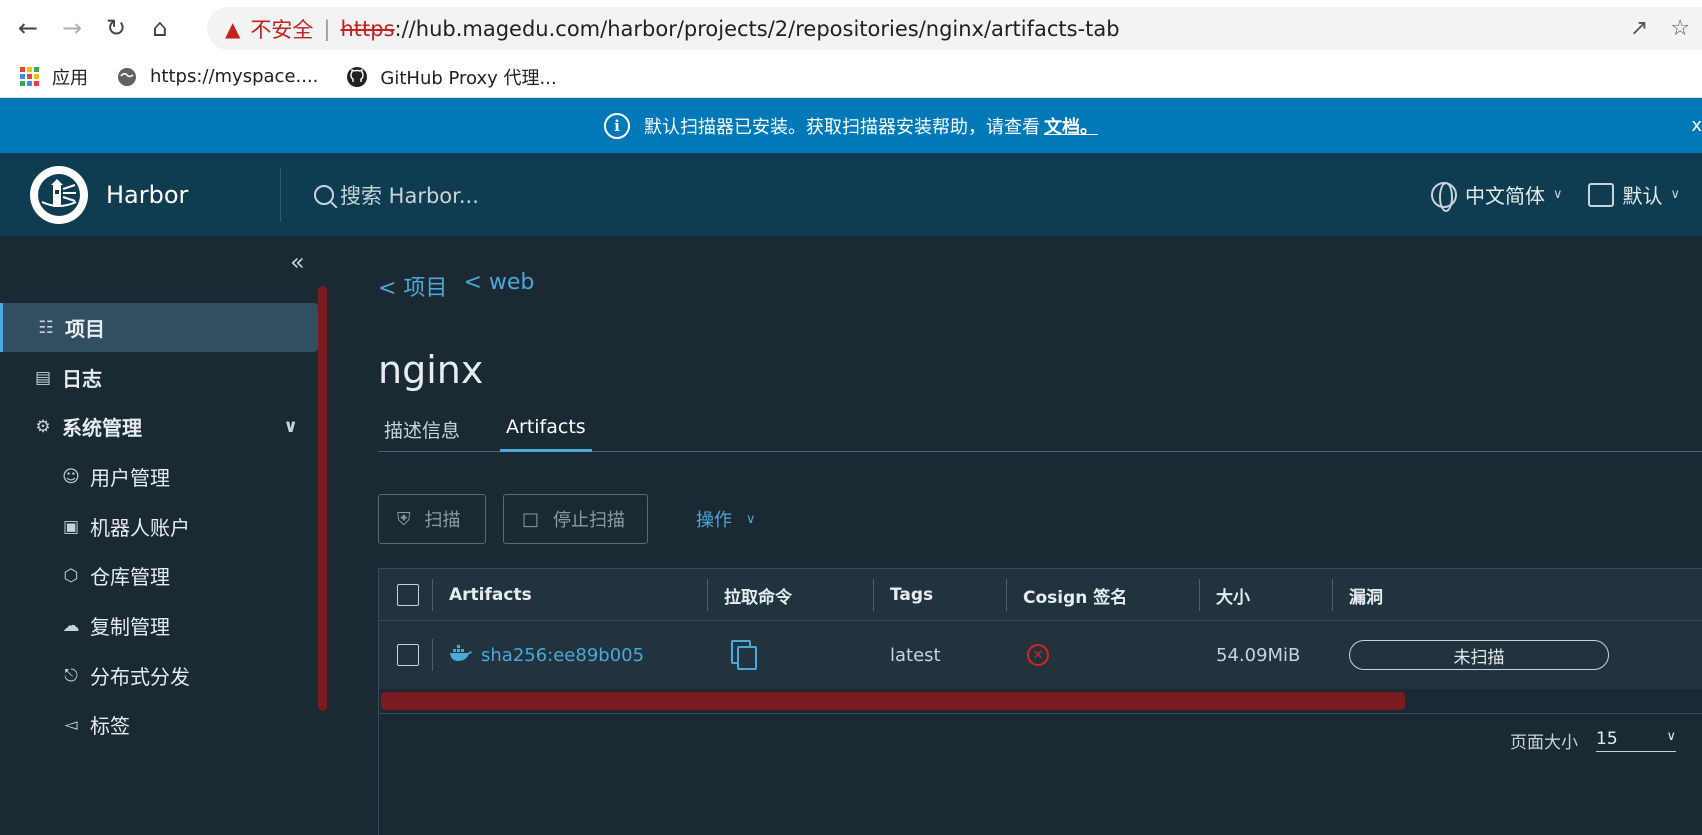 This screenshot has height=835, width=1702. Describe the element at coordinates (85, 329) in the screenshot. I see `sidebar-item-label: 项目` at that location.